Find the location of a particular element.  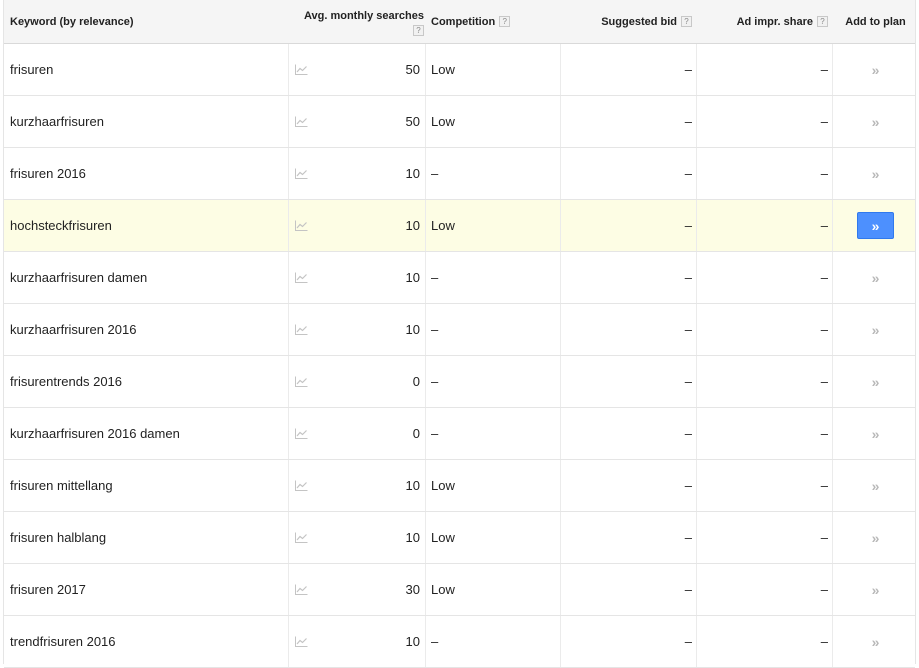

column-header-keyword-label: Keyword (by relevance) is located at coordinates (72, 21).